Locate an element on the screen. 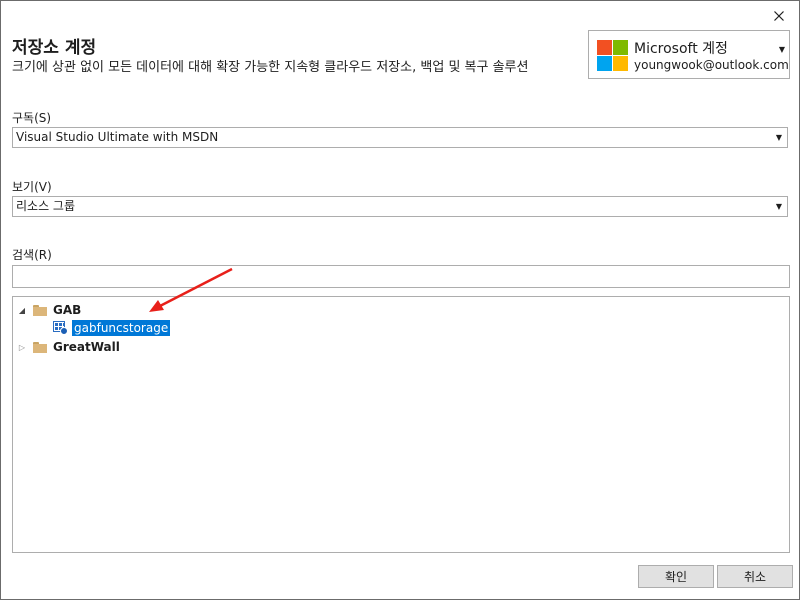 The image size is (800, 600). collapsed-triangle-icon: ▷ is located at coordinates (22, 347).